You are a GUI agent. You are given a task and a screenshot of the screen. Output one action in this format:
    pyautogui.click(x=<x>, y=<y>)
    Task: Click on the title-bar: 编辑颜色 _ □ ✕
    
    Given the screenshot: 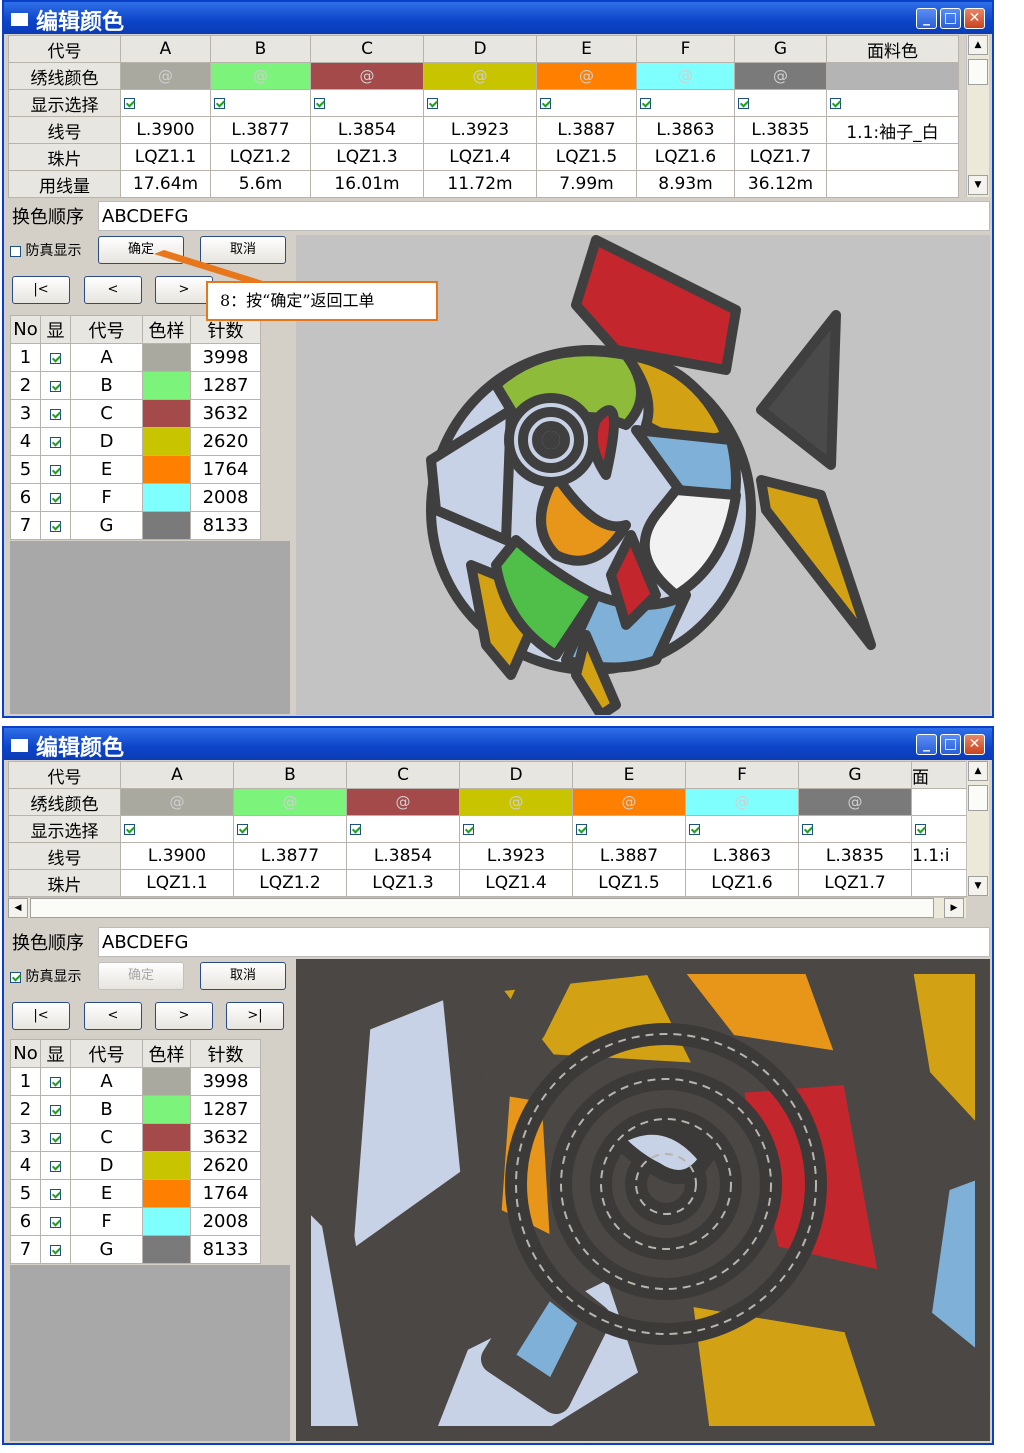 What is the action you would take?
    pyautogui.click(x=498, y=18)
    